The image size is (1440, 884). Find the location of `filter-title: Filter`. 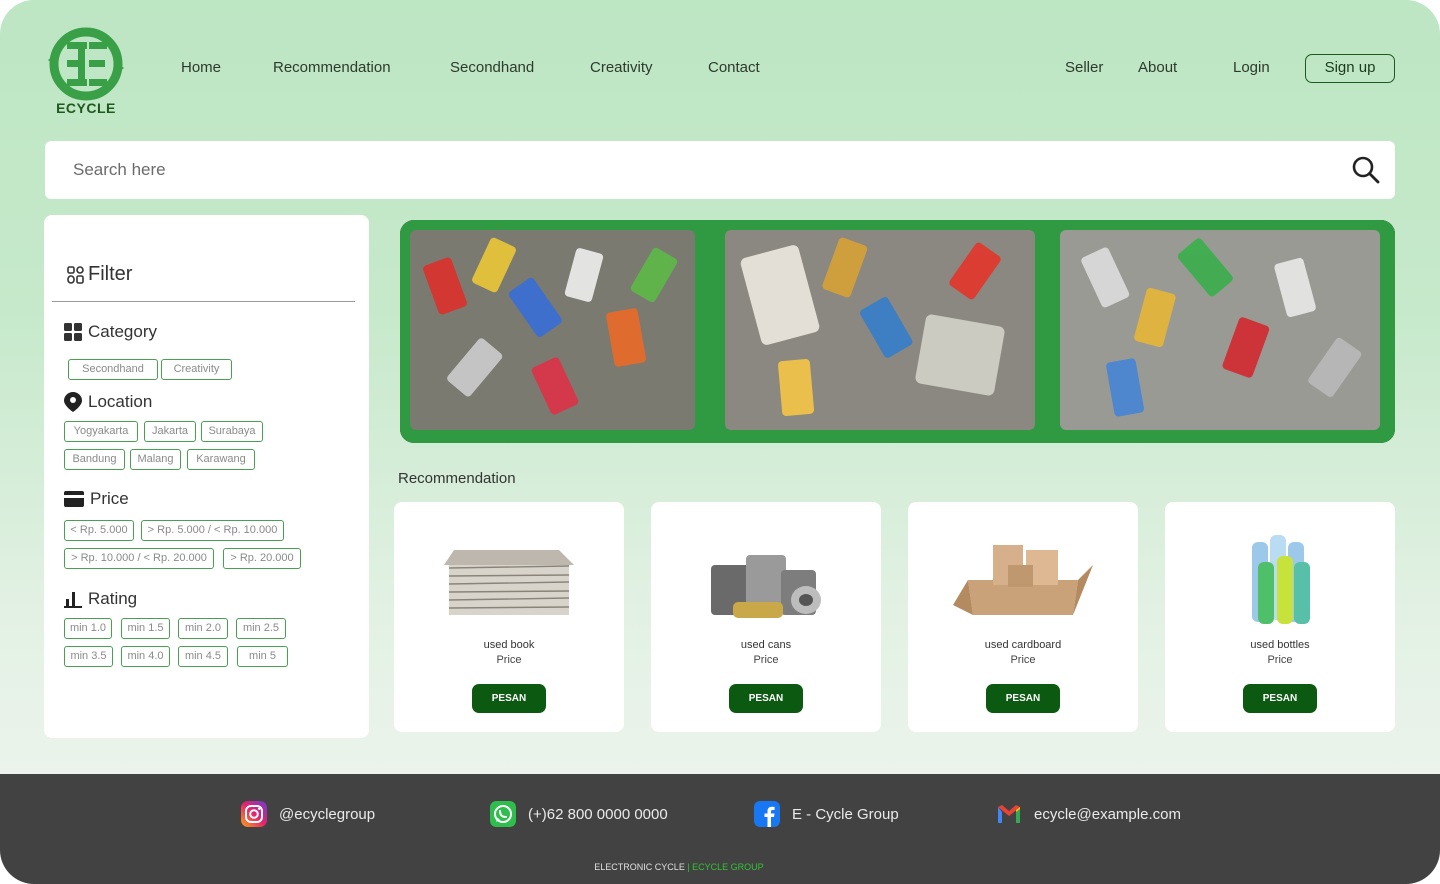

filter-title: Filter is located at coordinates (99, 274).